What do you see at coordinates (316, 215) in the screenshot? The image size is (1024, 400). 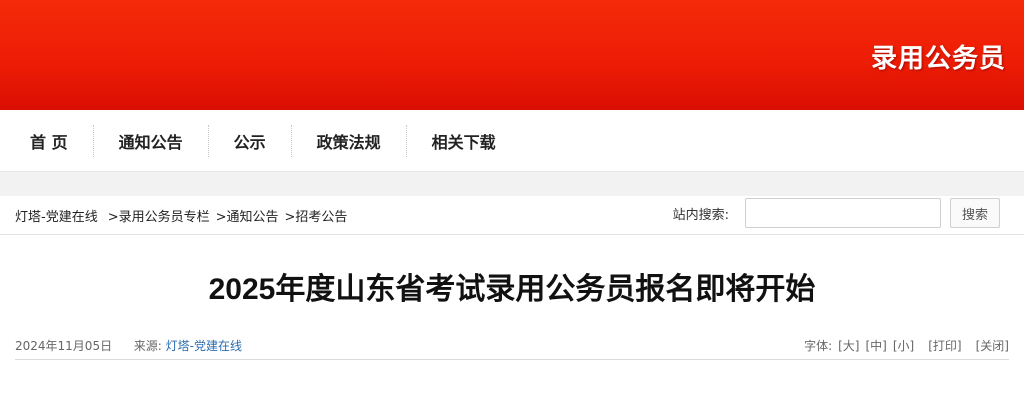 I see `breadcrumb-current-link: >招考公告` at bounding box center [316, 215].